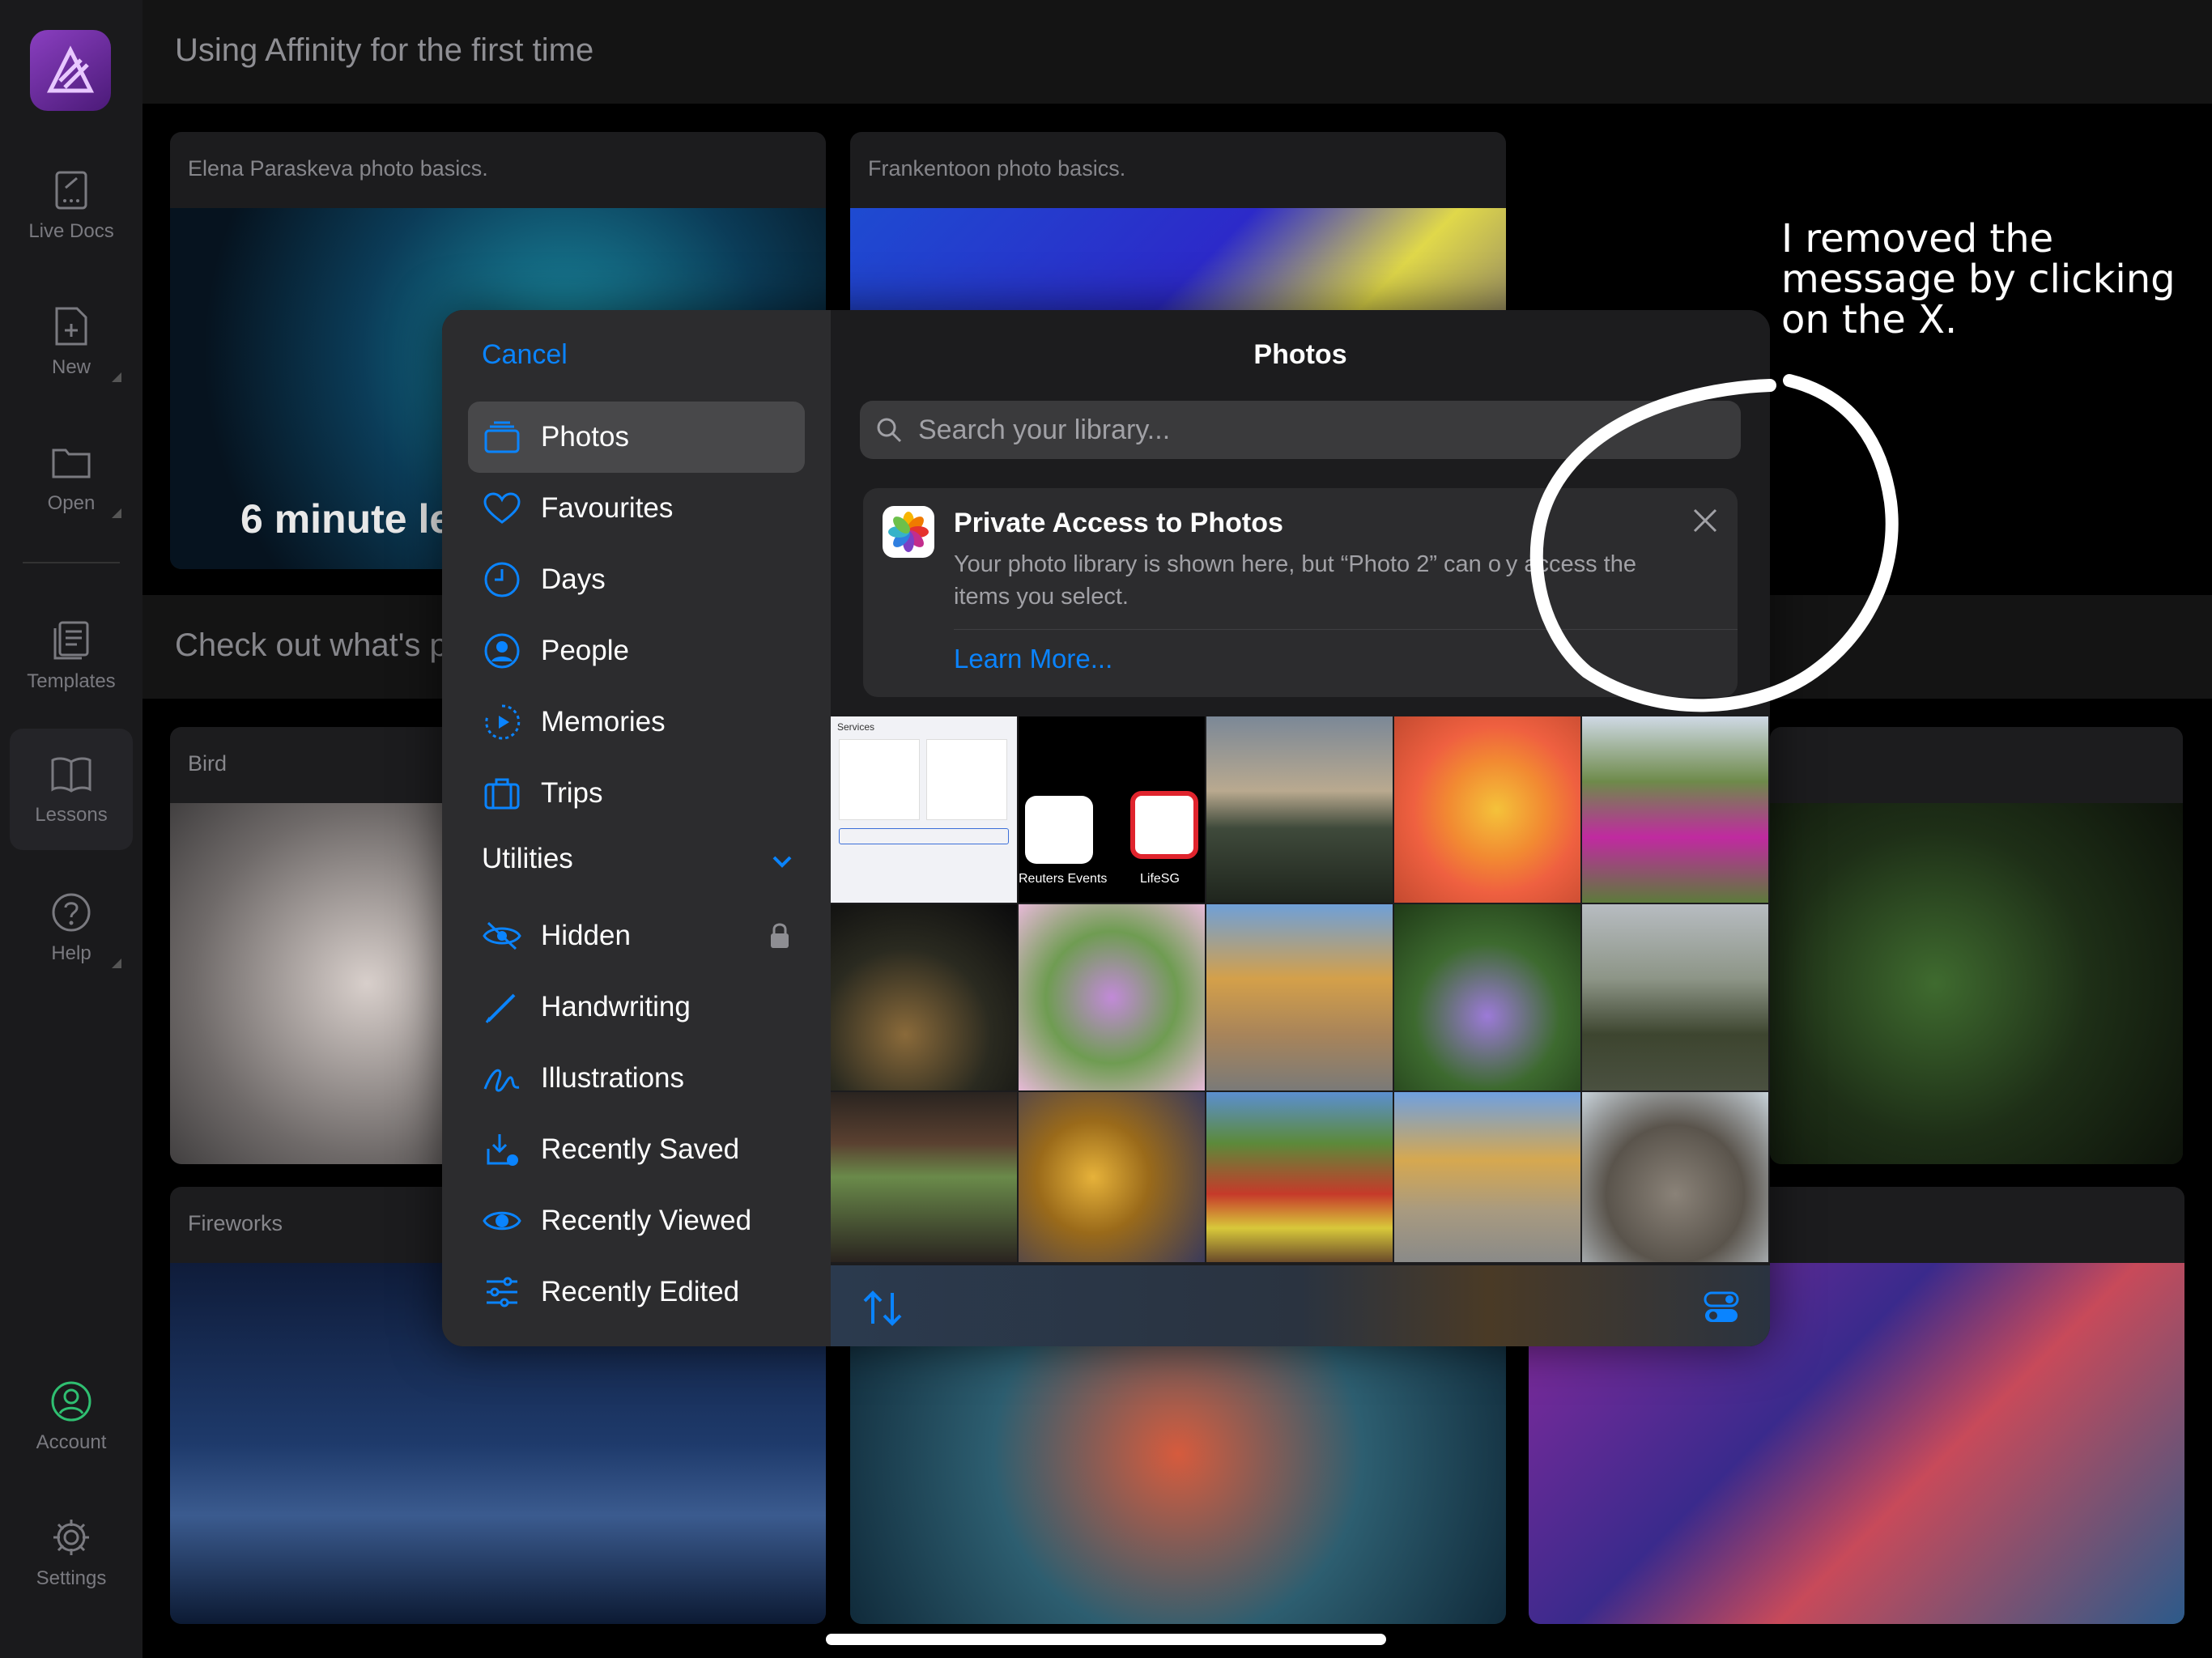 The height and width of the screenshot is (1658, 2212). I want to click on photo-thumbnail: Reuters Events LifeSG, so click(1112, 809).